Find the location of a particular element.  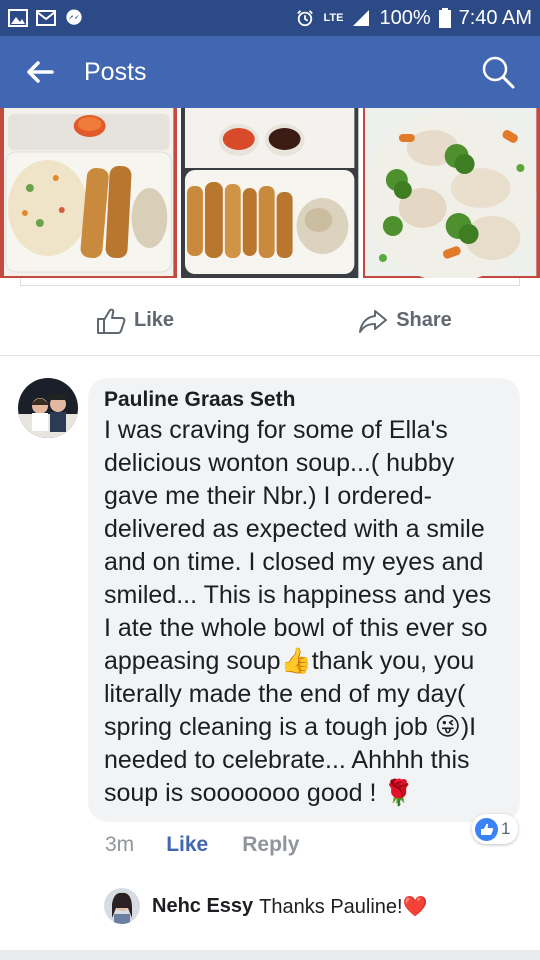

back-button is located at coordinates (40, 72).